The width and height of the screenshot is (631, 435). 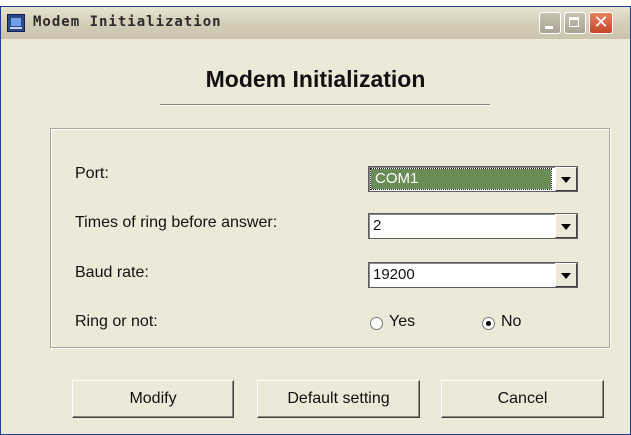 I want to click on ring-no-label: No, so click(x=511, y=322).